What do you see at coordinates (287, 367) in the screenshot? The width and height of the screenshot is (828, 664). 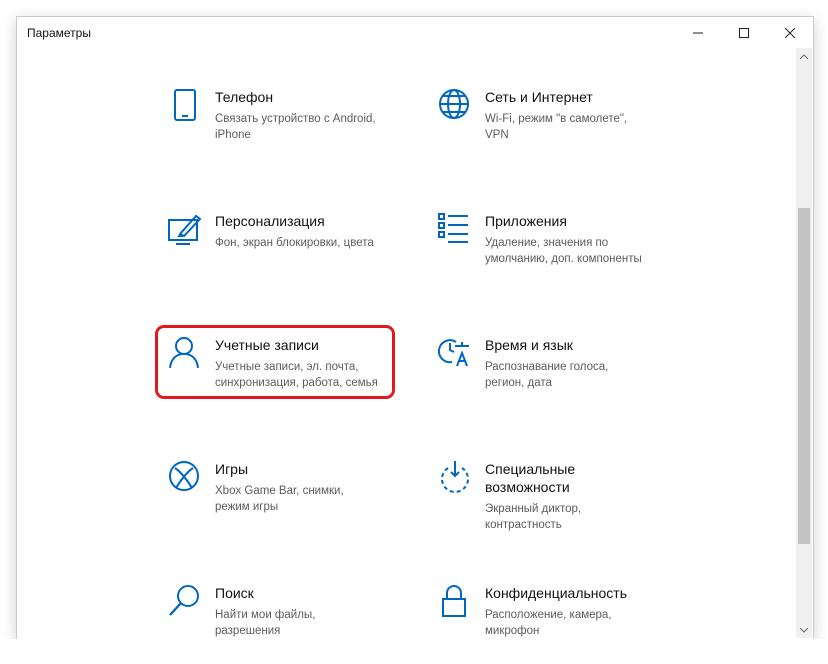 I see `category-description: Учетные записи, эл. почта,` at bounding box center [287, 367].